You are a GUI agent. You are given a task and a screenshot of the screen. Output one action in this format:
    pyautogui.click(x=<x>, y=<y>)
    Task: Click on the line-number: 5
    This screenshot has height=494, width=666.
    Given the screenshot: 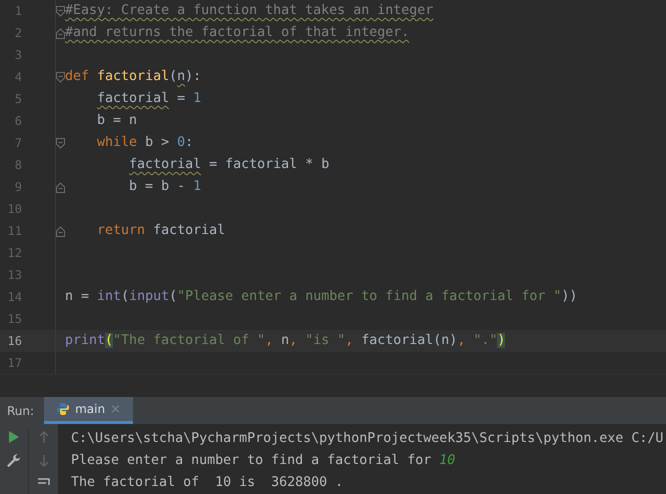 What is the action you would take?
    pyautogui.click(x=18, y=99)
    